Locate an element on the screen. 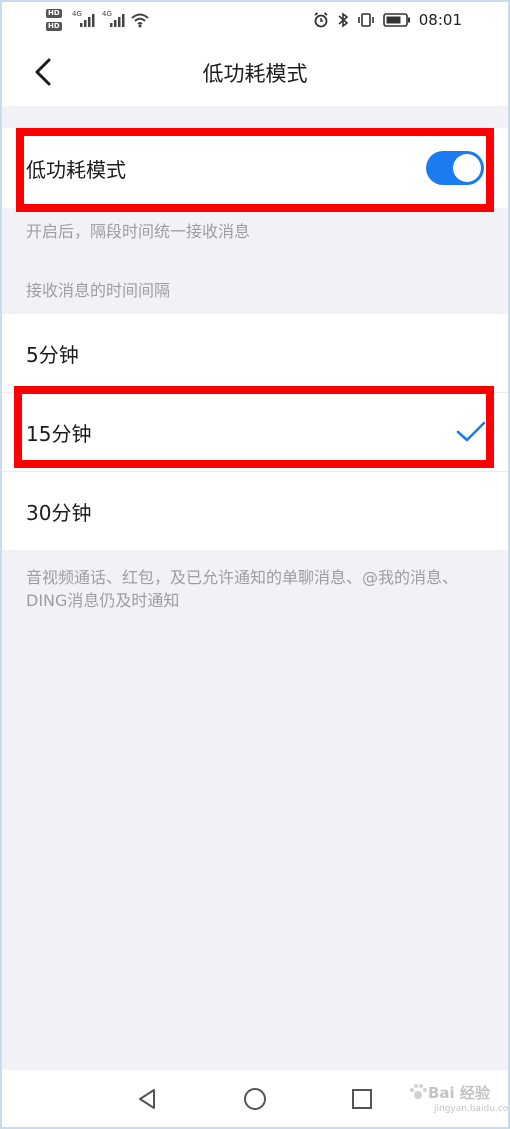 The height and width of the screenshot is (1129, 510). watermark-sub: jingyan.baidu.com is located at coordinates (471, 1109).